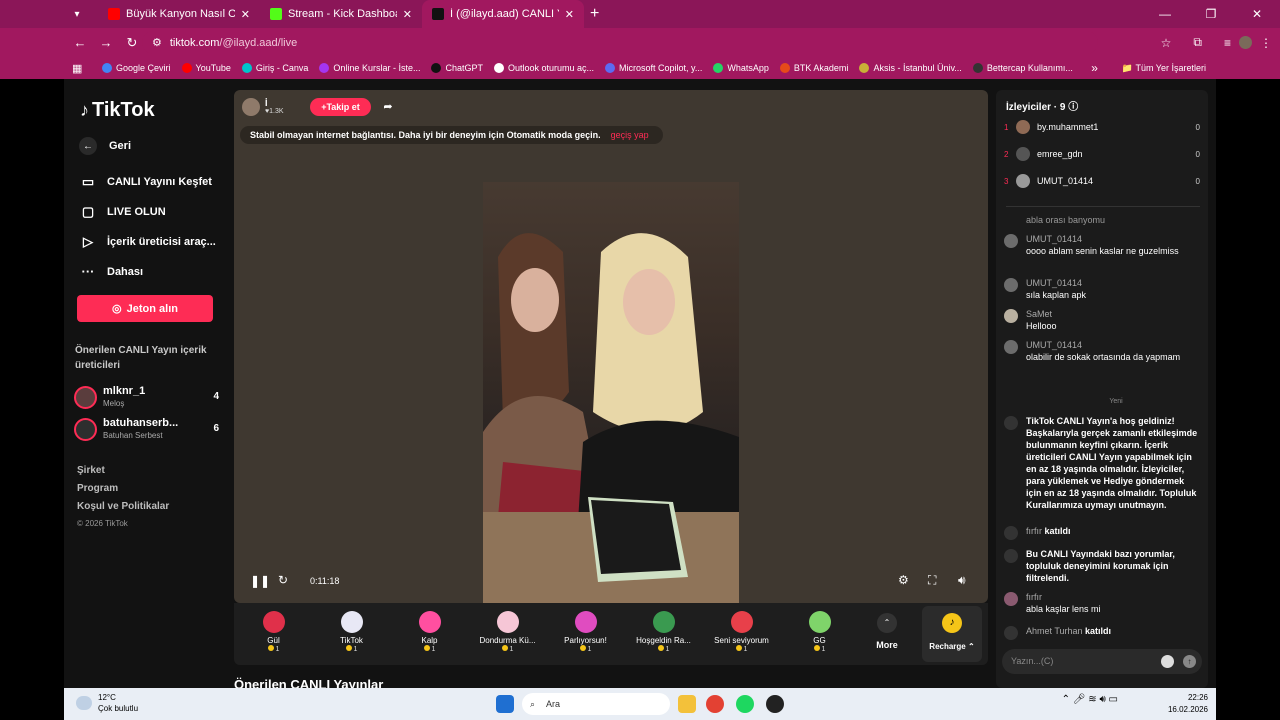 This screenshot has width=1280, height=720. I want to click on tiktok-note-icon, so click(1011, 423).